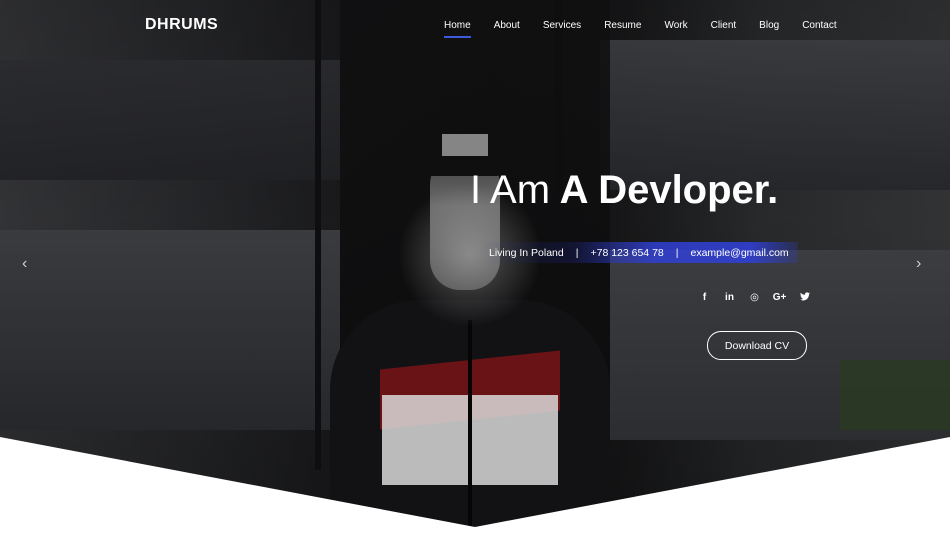  I want to click on dribbble-icon: ◎, so click(754, 298).